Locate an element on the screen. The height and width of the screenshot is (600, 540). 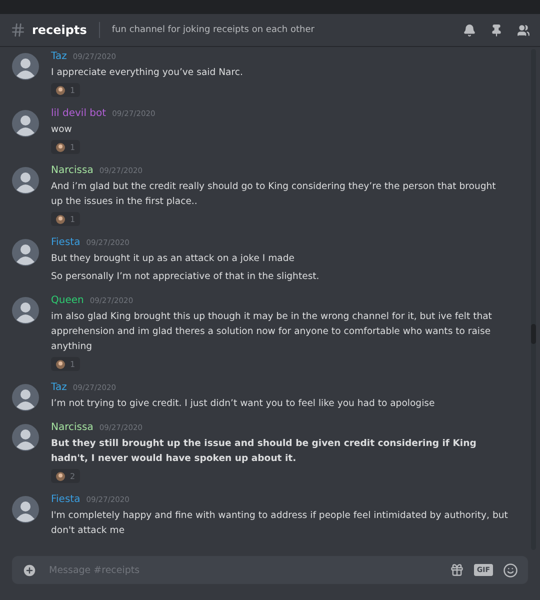
message-text: But they still brought up the issue and should be given credit considering if King hadn't, I never would have spoken up about it. is located at coordinates (264, 451).